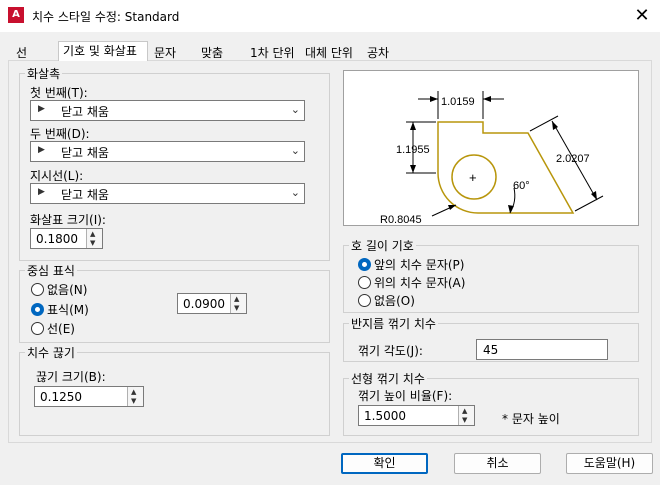 The image size is (660, 485). What do you see at coordinates (103, 51) in the screenshot?
I see `tab-symbols-arrows: 기호 및 화살표` at bounding box center [103, 51].